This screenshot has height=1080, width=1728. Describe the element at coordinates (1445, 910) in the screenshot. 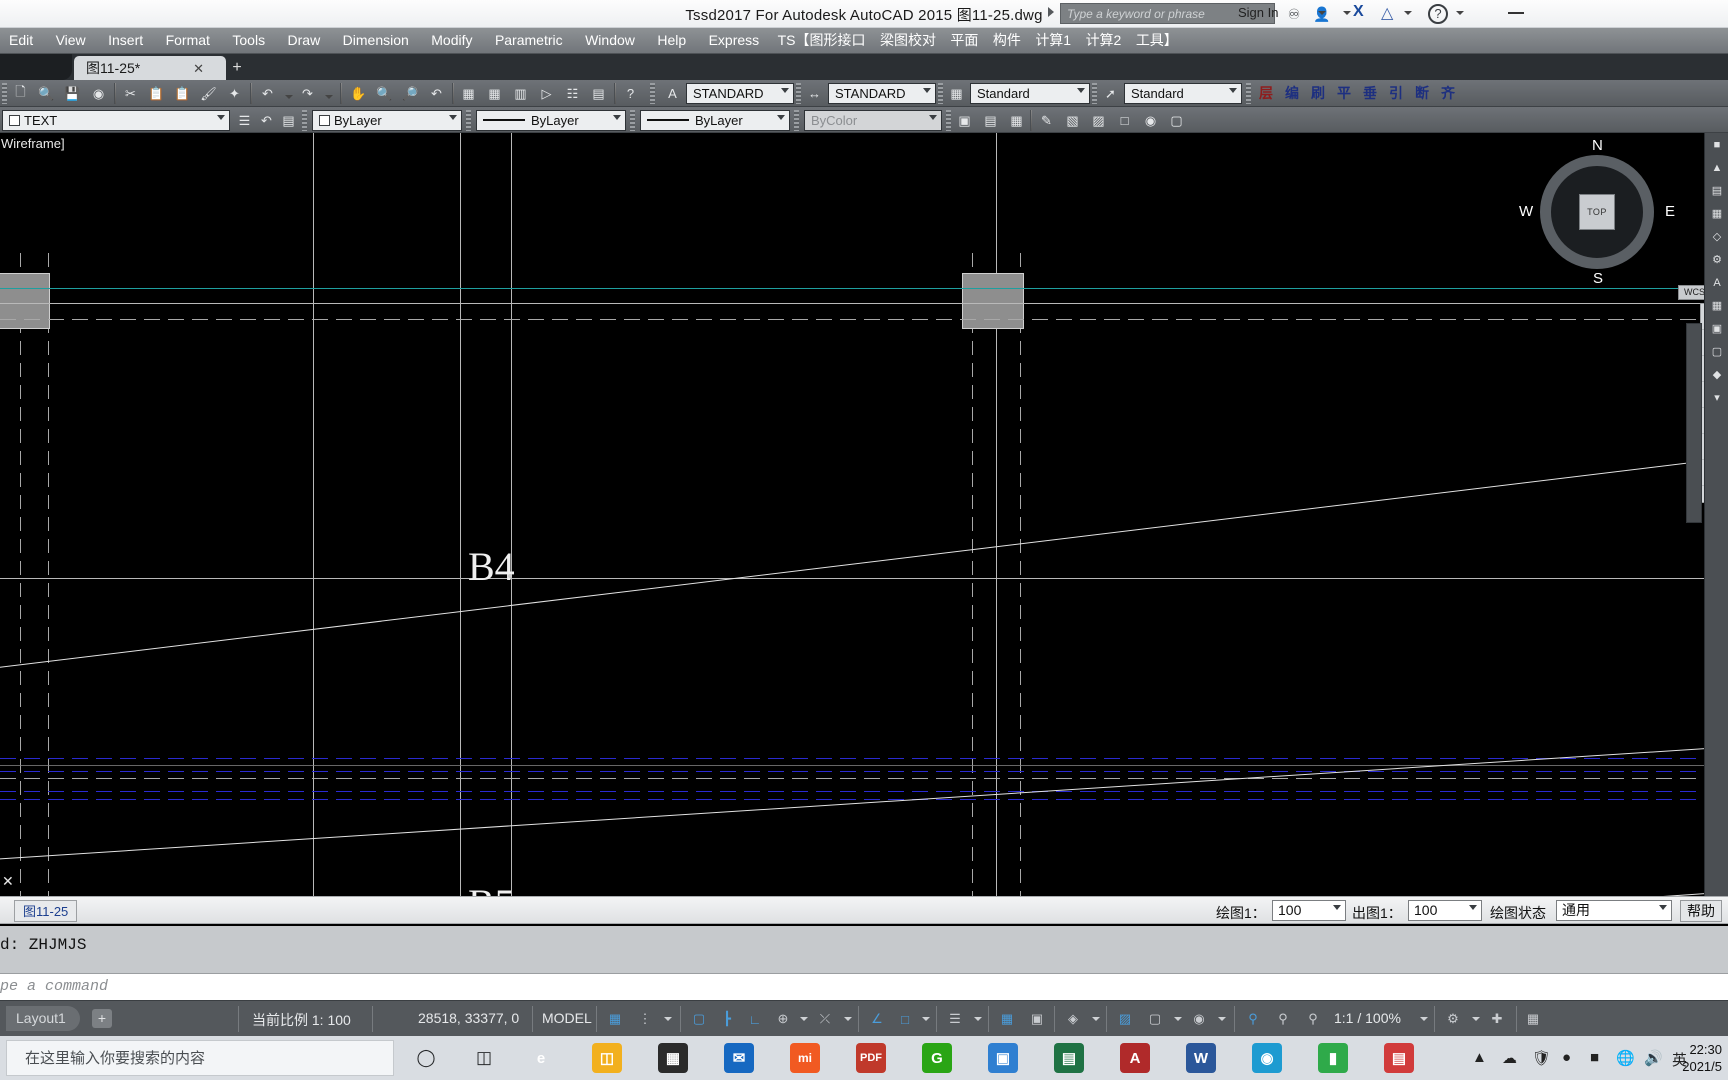

I see `plot-scale-combo: 100` at that location.